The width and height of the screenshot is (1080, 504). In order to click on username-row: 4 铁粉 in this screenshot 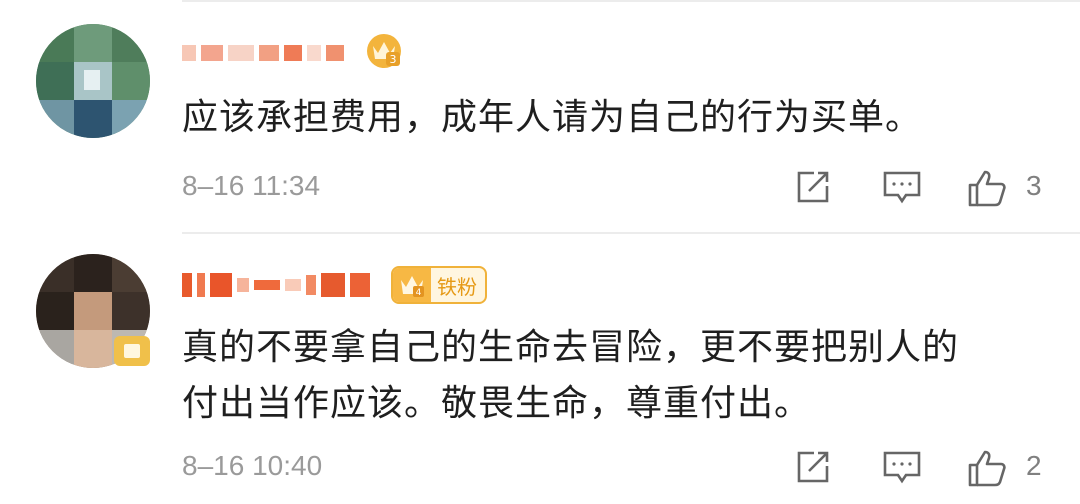, I will do `click(334, 285)`.